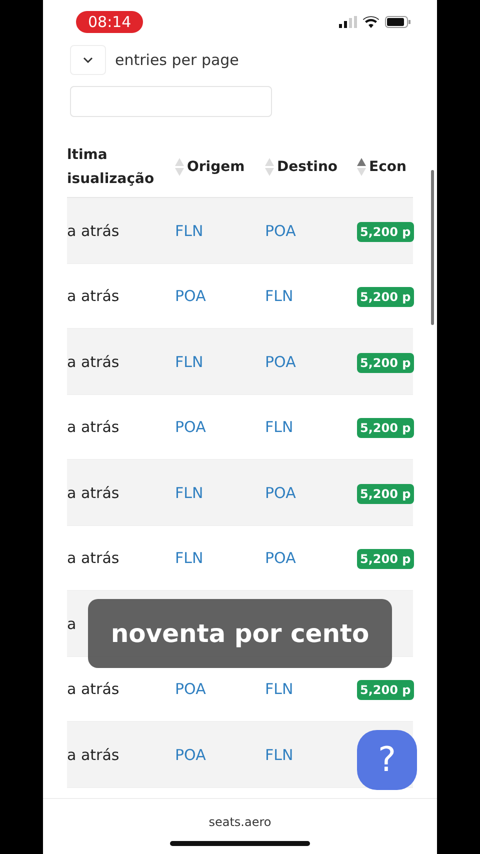 Image resolution: width=480 pixels, height=854 pixels. I want to click on column-header: Econ, so click(385, 167).